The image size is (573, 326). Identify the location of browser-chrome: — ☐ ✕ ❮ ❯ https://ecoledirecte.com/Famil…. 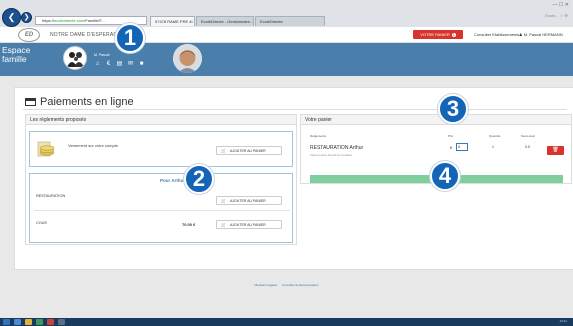
(286, 13).